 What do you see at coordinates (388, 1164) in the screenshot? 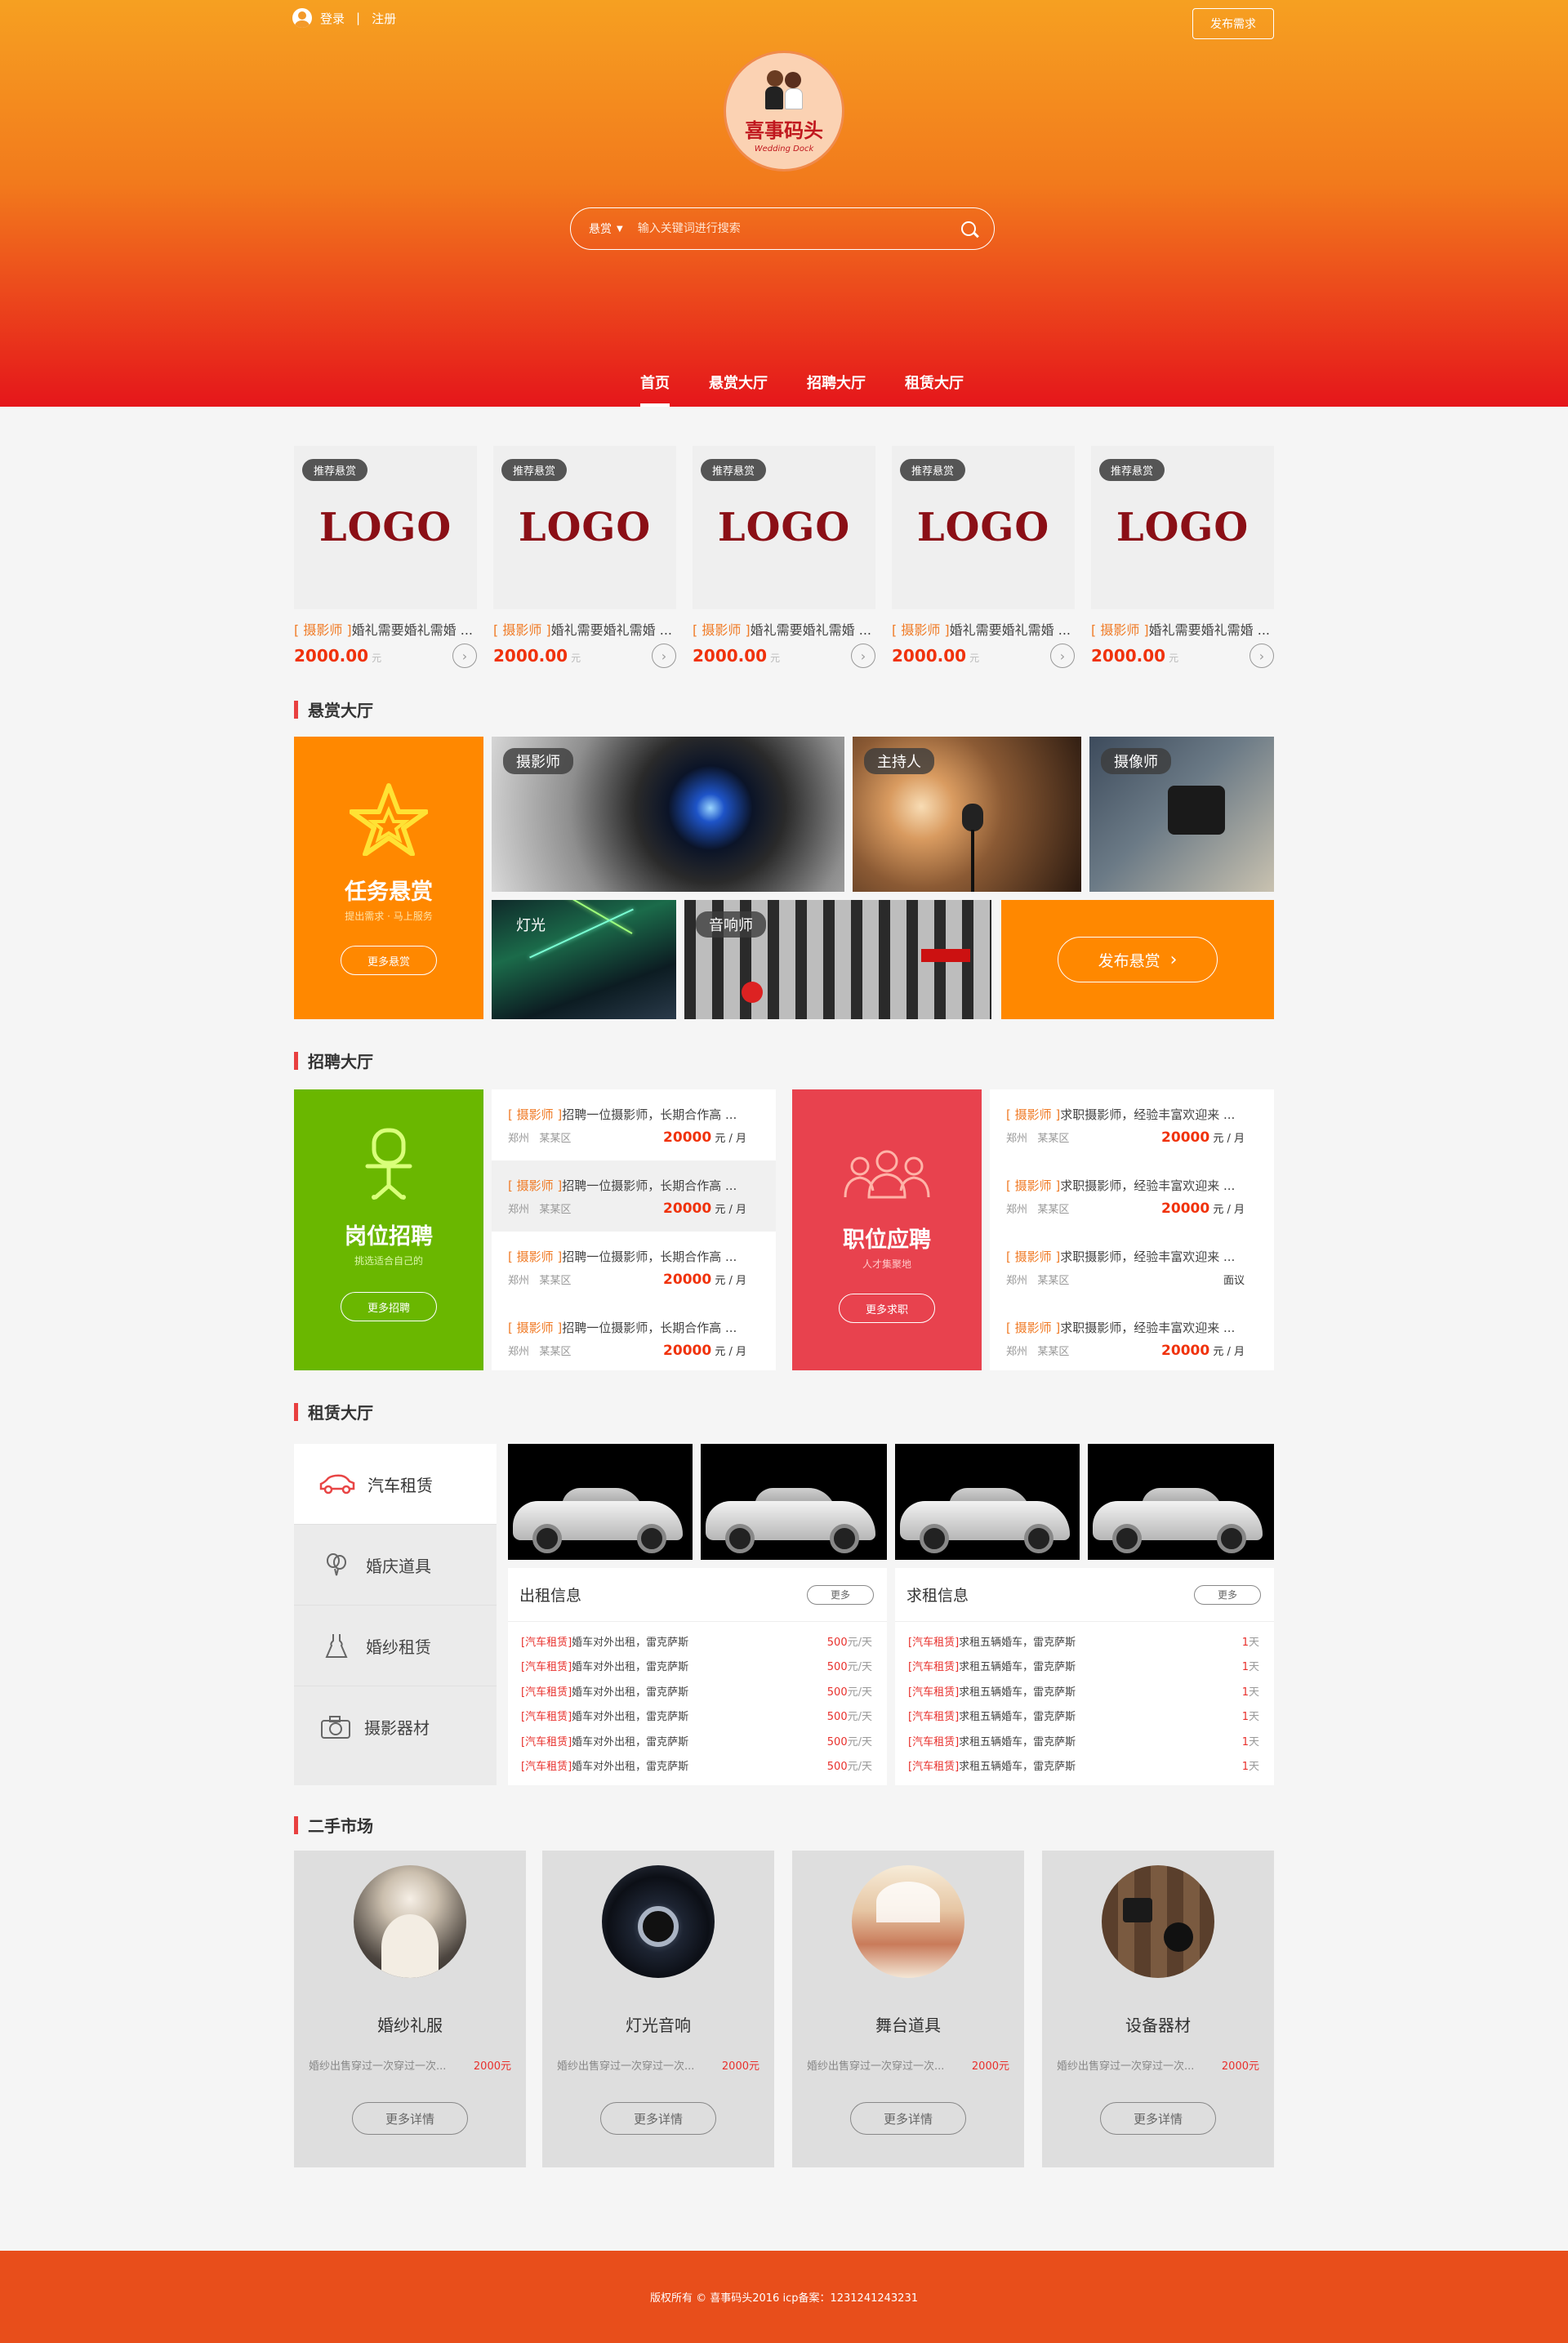
I see `chair-icon` at bounding box center [388, 1164].